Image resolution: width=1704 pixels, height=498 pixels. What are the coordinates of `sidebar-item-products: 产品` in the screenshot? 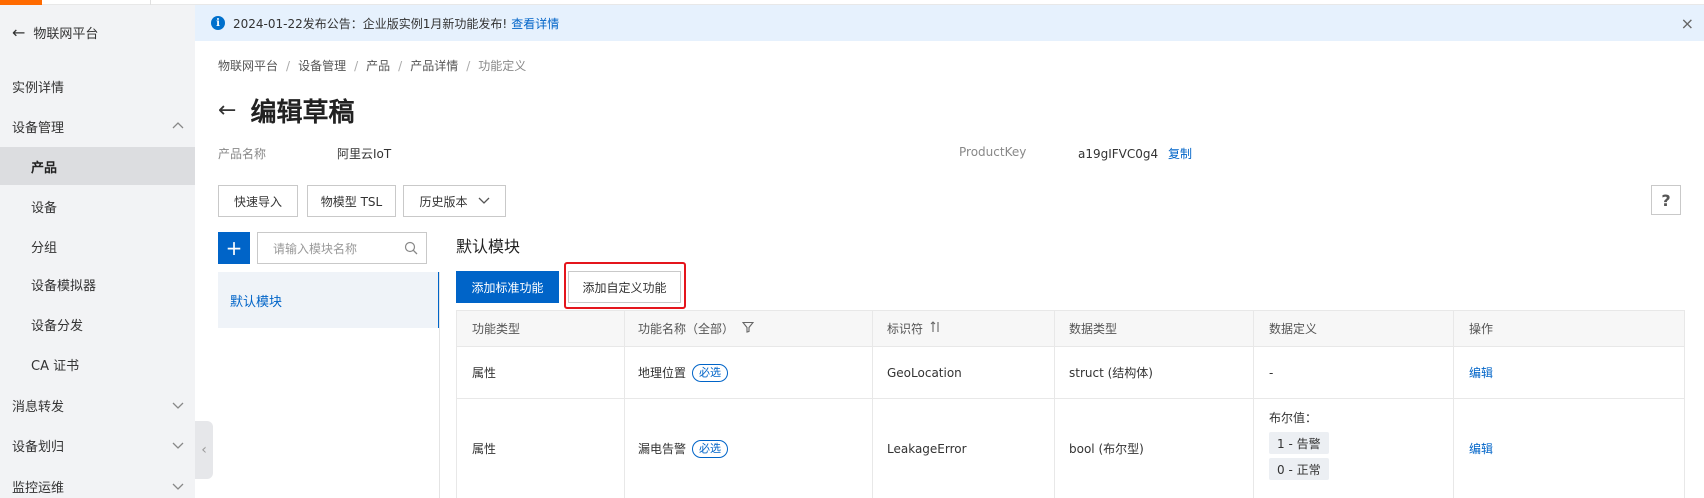 It's located at (97, 166).